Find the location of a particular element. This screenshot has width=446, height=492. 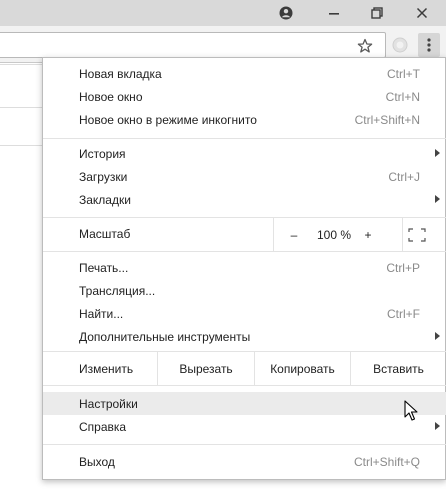

menu-item-shortcut: Ctrl+P is located at coordinates (403, 267).